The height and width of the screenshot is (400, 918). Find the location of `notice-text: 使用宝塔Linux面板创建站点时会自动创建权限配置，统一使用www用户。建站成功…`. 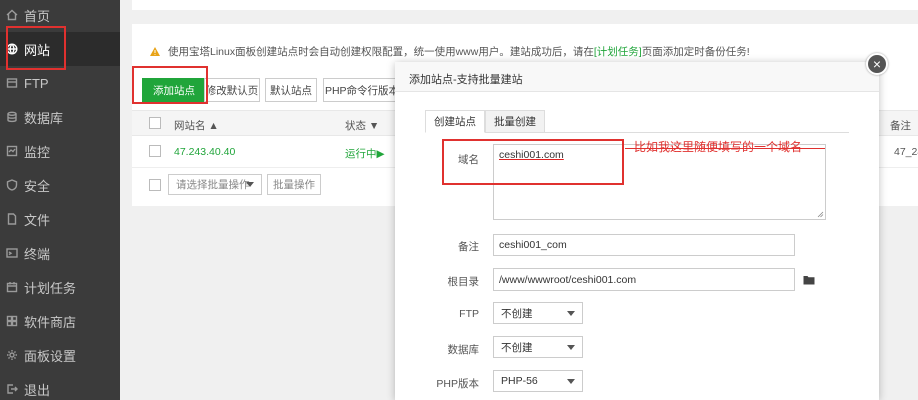

notice-text: 使用宝塔Linux面板创建站点时会自动创建权限配置，统一使用www用户。建站成功… is located at coordinates (381, 52).